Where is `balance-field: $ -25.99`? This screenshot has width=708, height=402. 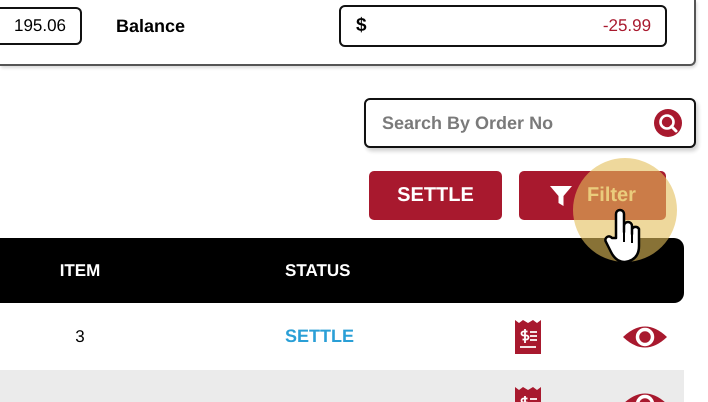 balance-field: $ -25.99 is located at coordinates (503, 26).